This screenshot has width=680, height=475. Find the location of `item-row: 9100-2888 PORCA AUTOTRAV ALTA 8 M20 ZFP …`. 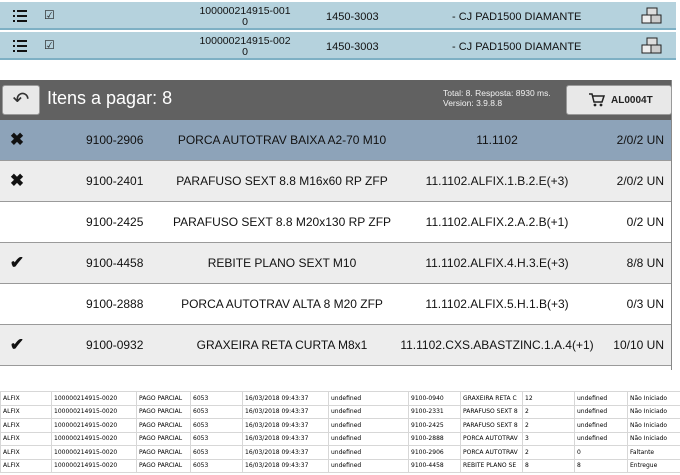

item-row: 9100-2888 PORCA AUTOTRAV ALTA 8 M20 ZFP … is located at coordinates (335, 304).